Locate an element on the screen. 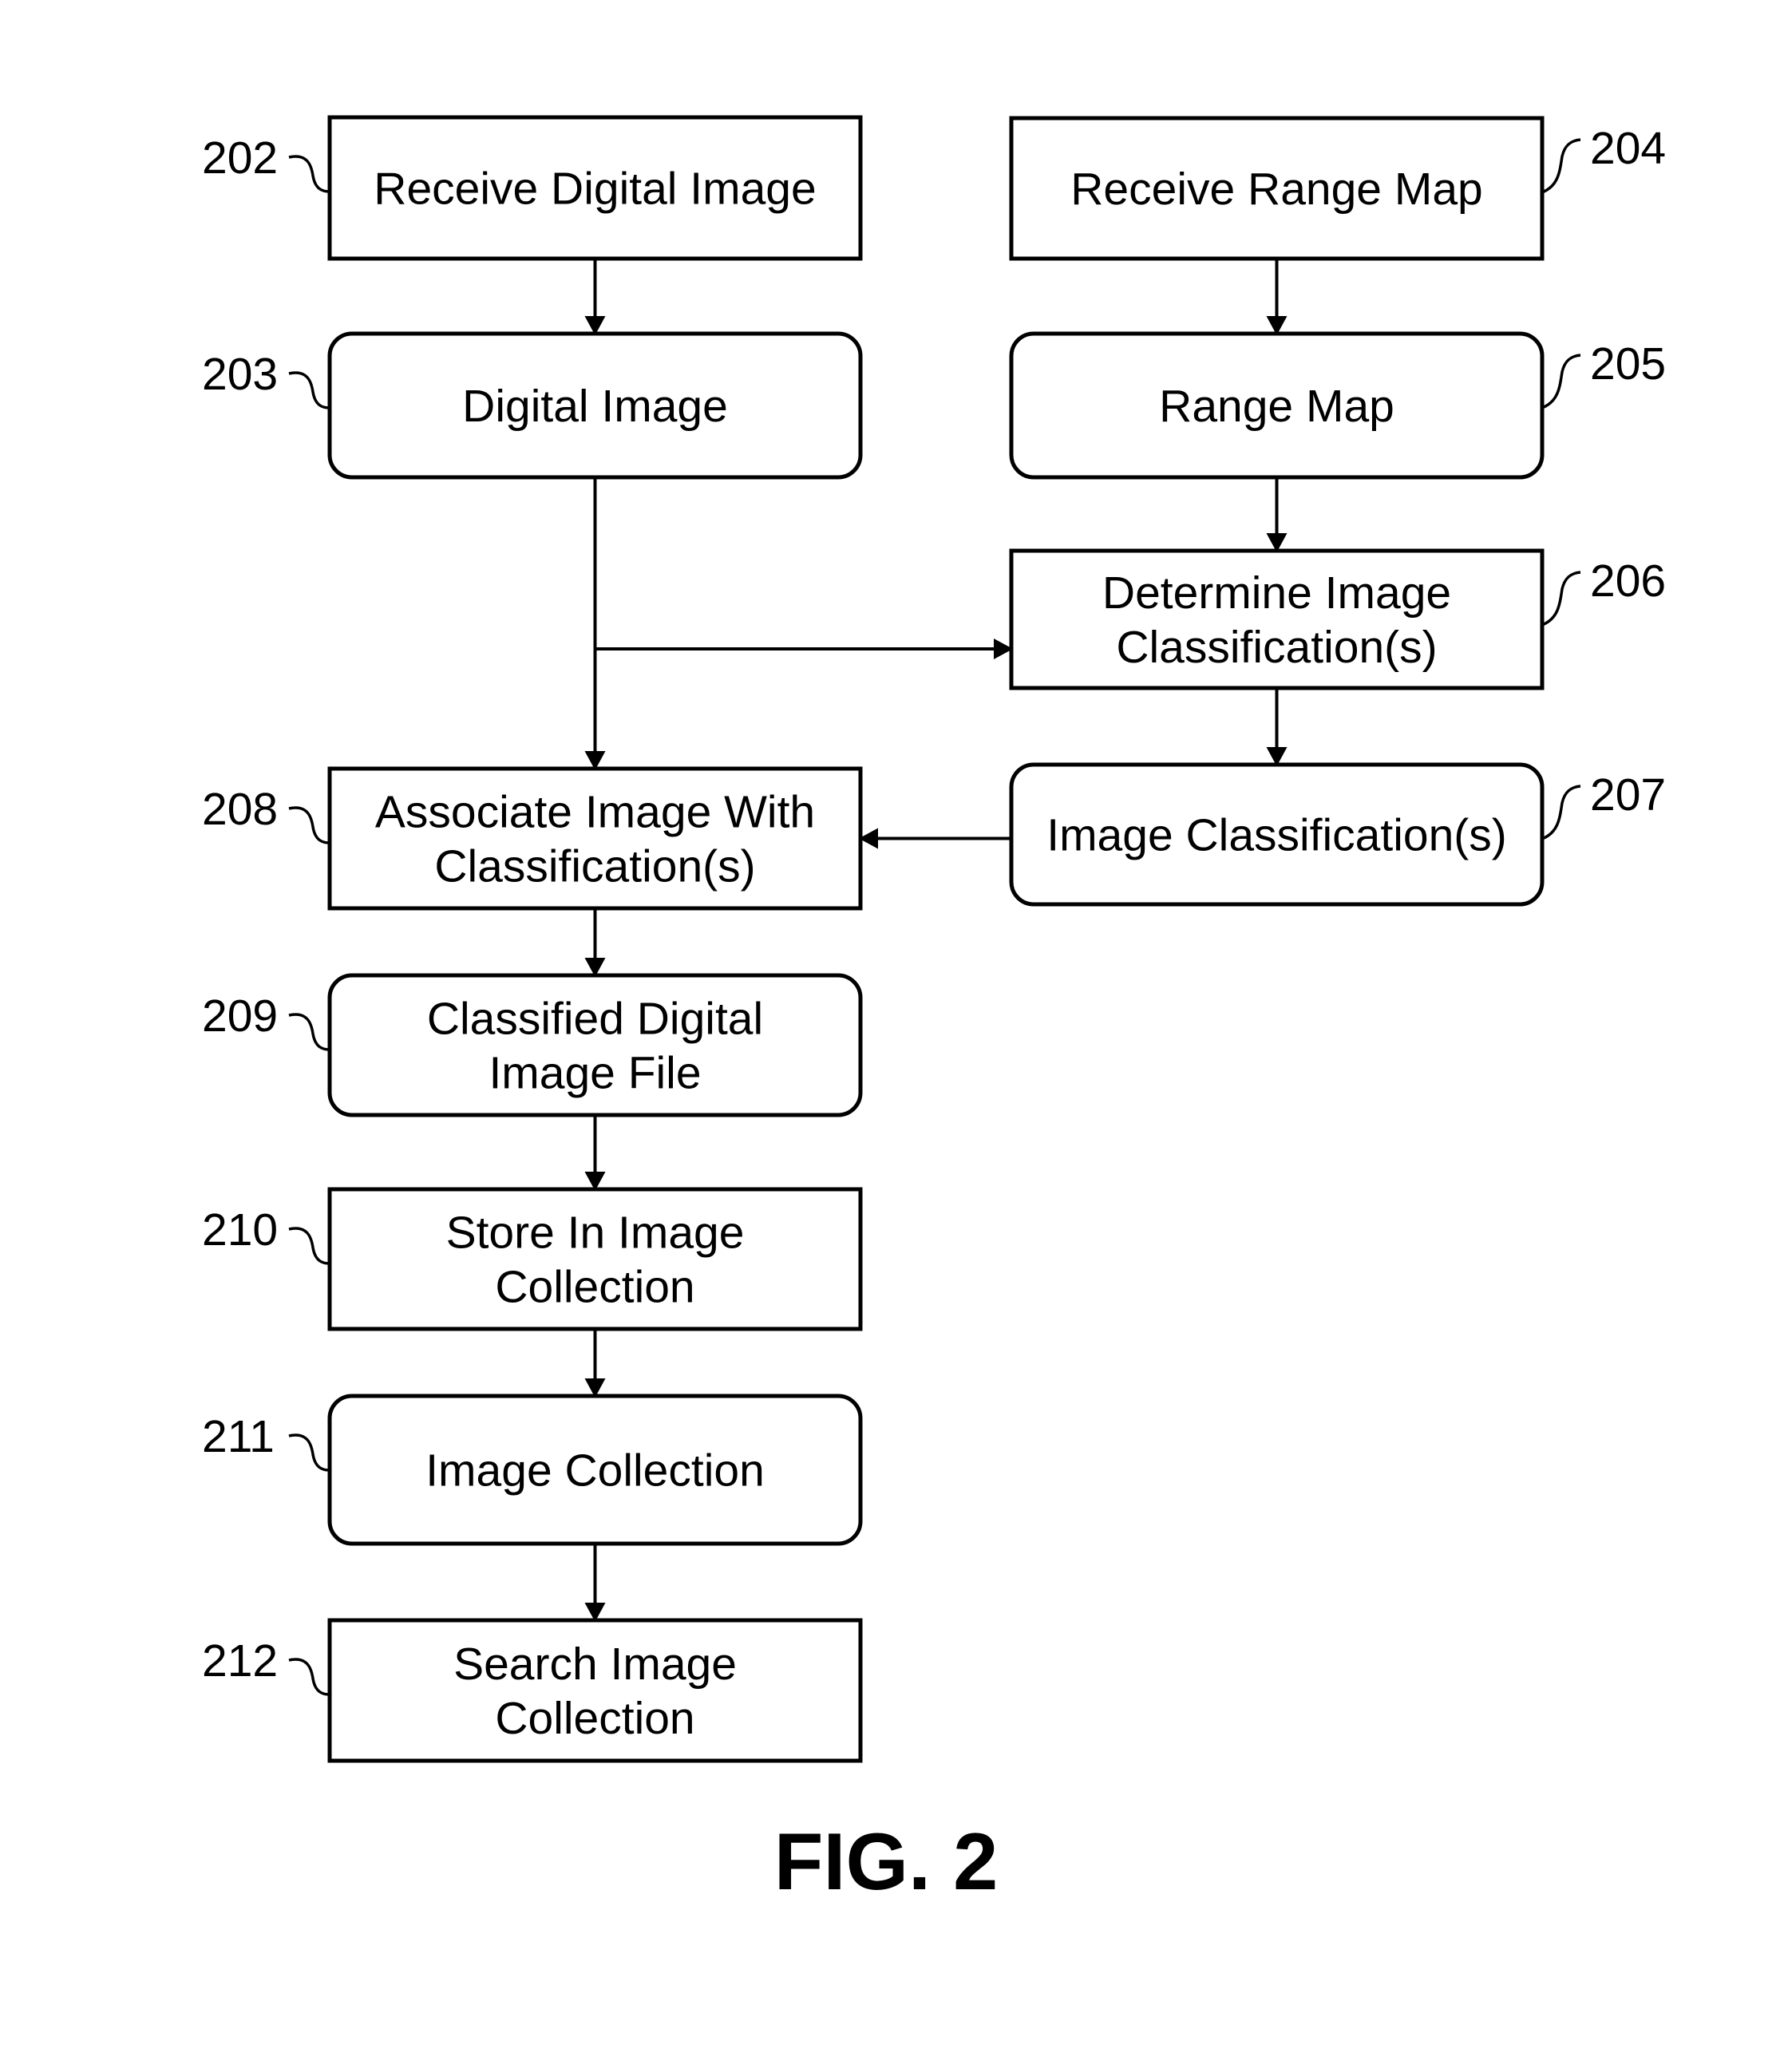 This screenshot has width=1784, height=2072. flow-node-205: Range Map is located at coordinates (1277, 406).